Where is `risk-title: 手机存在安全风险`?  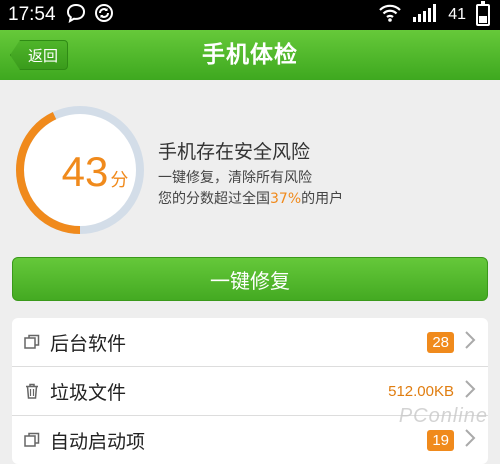 risk-title: 手机存在安全风险 is located at coordinates (234, 152).